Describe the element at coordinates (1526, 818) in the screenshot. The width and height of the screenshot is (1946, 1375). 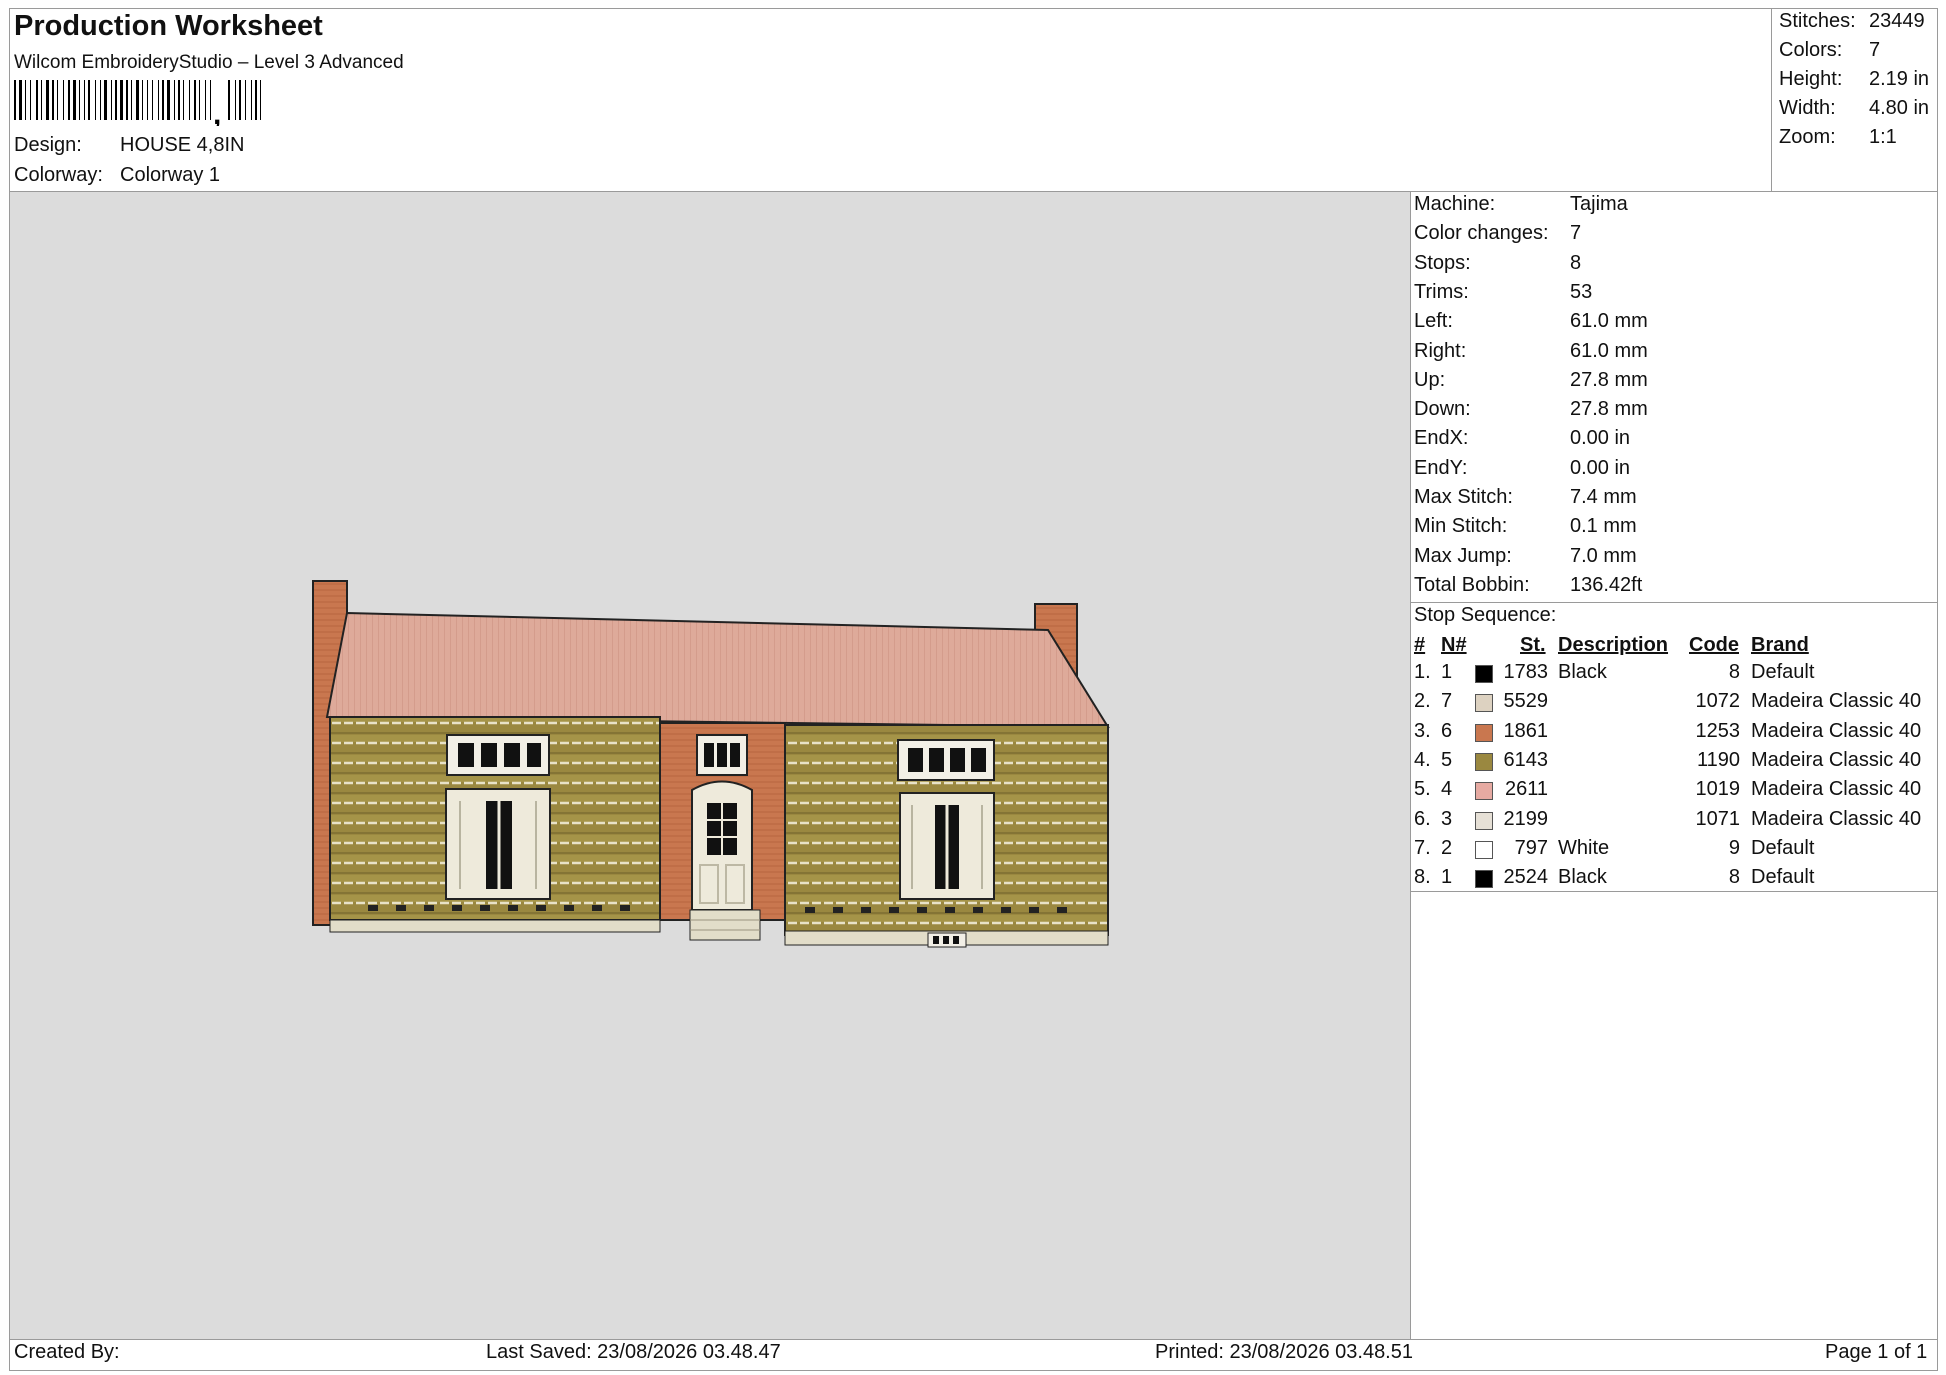
I see `seq-stitches: 2199` at that location.